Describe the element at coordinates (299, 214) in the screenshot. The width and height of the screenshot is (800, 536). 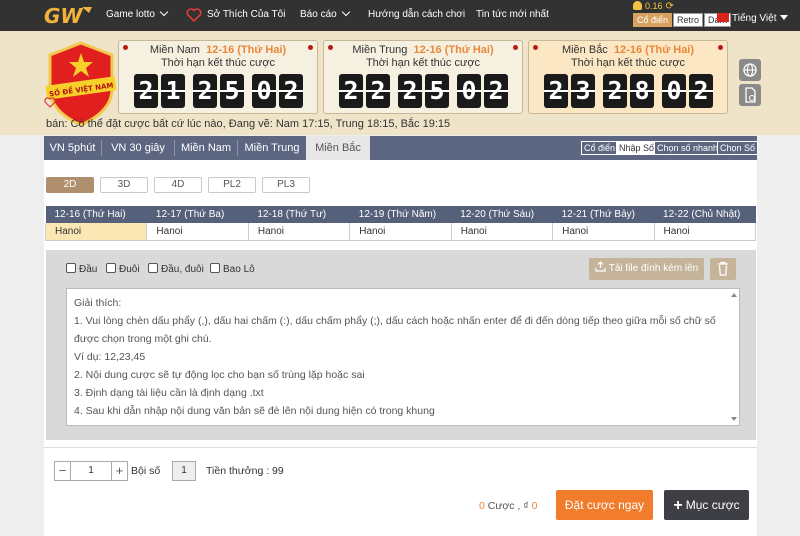
I see `date-header: 12-18 (Thứ Tư)` at that location.